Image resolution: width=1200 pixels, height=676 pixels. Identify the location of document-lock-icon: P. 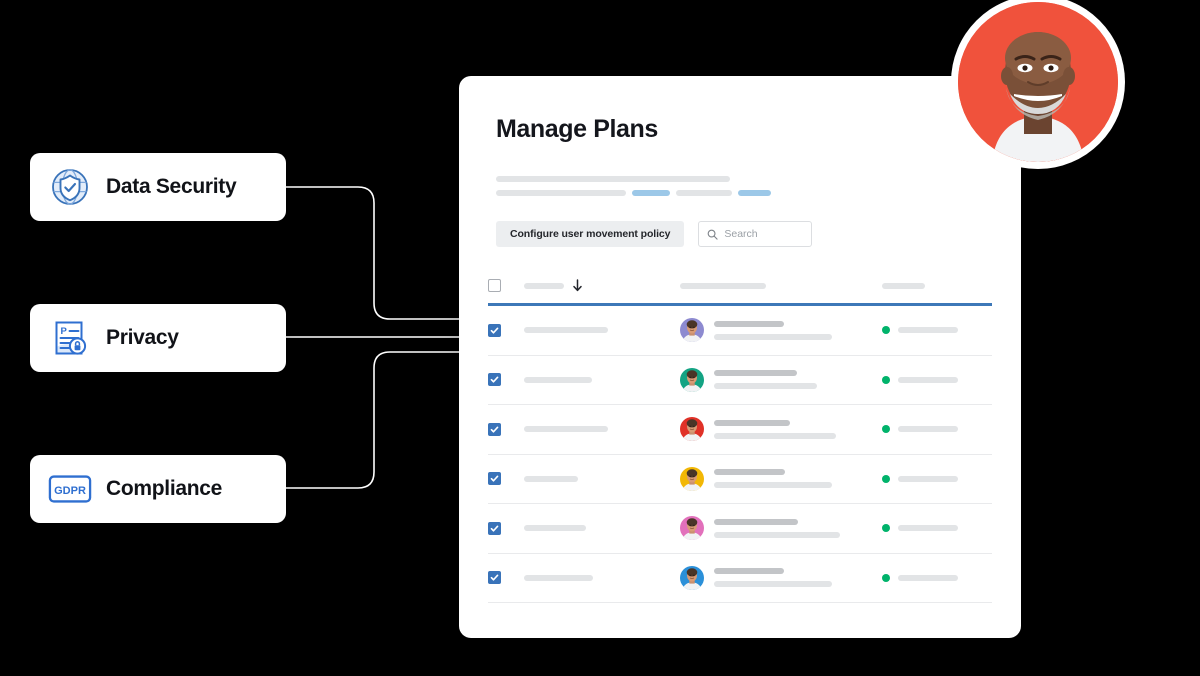
(70, 338).